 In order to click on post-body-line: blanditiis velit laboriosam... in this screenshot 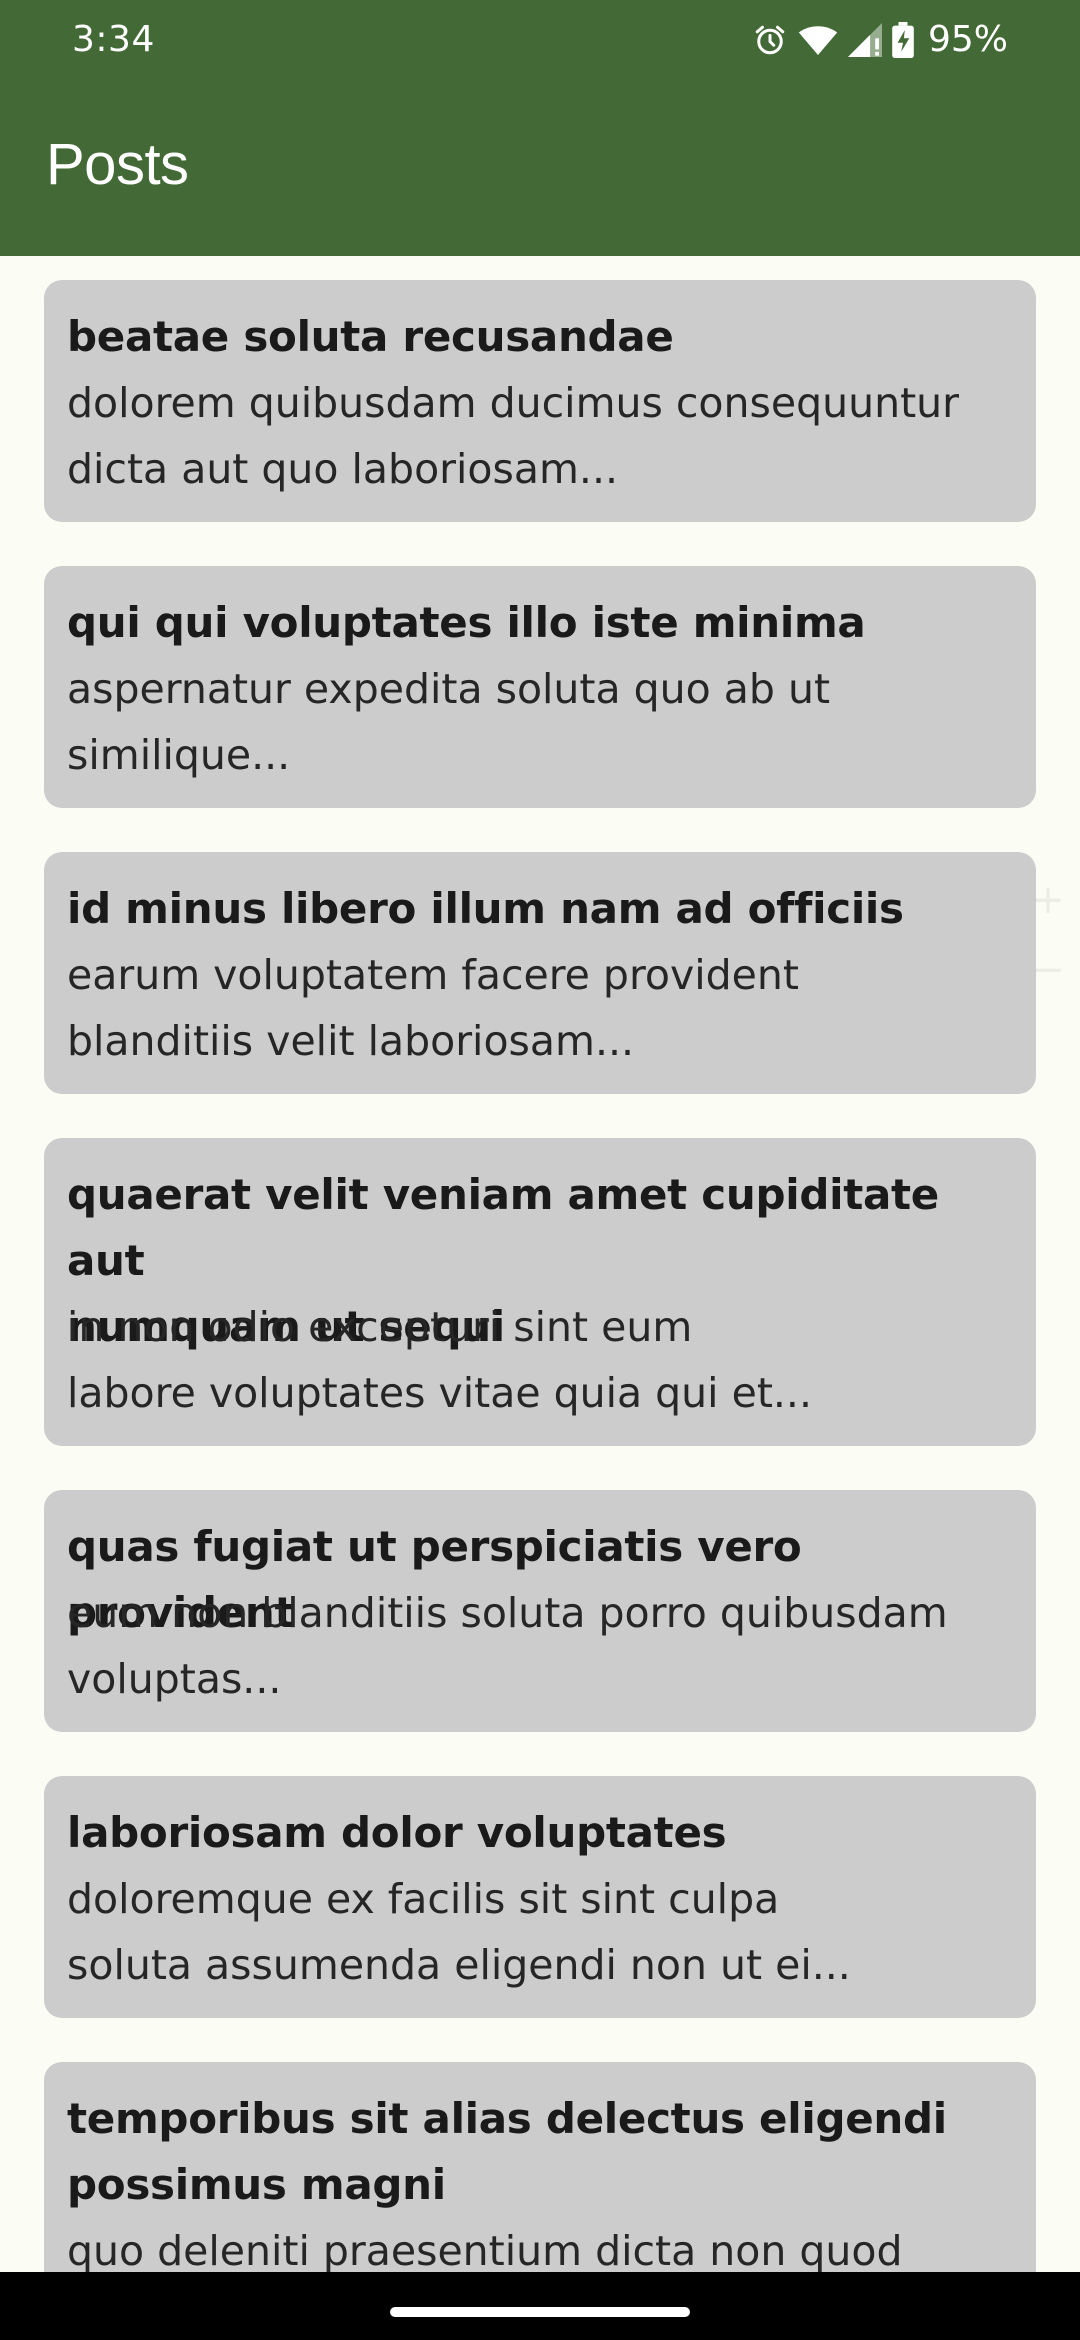, I will do `click(351, 1041)`.